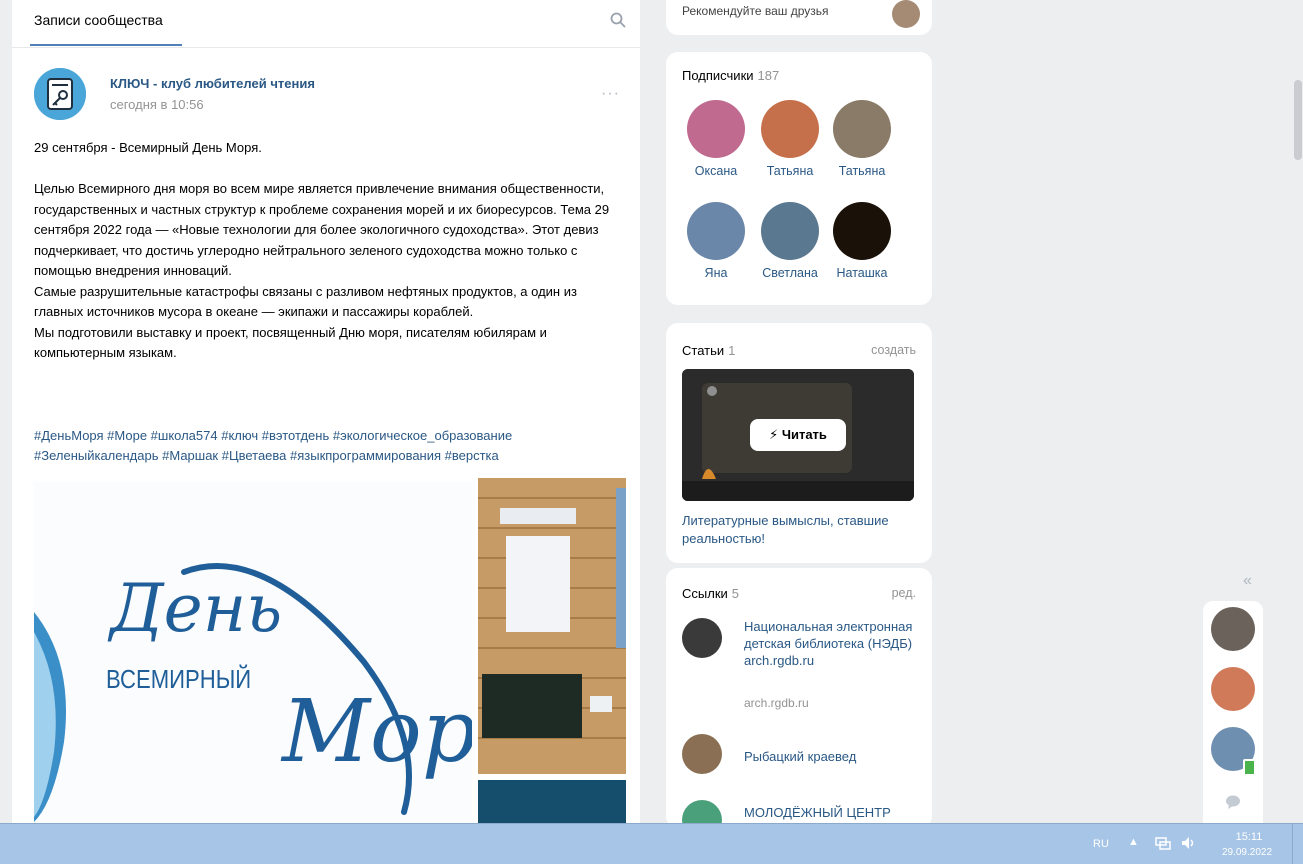  What do you see at coordinates (1233, 716) in the screenshot?
I see `chat-sidebar` at bounding box center [1233, 716].